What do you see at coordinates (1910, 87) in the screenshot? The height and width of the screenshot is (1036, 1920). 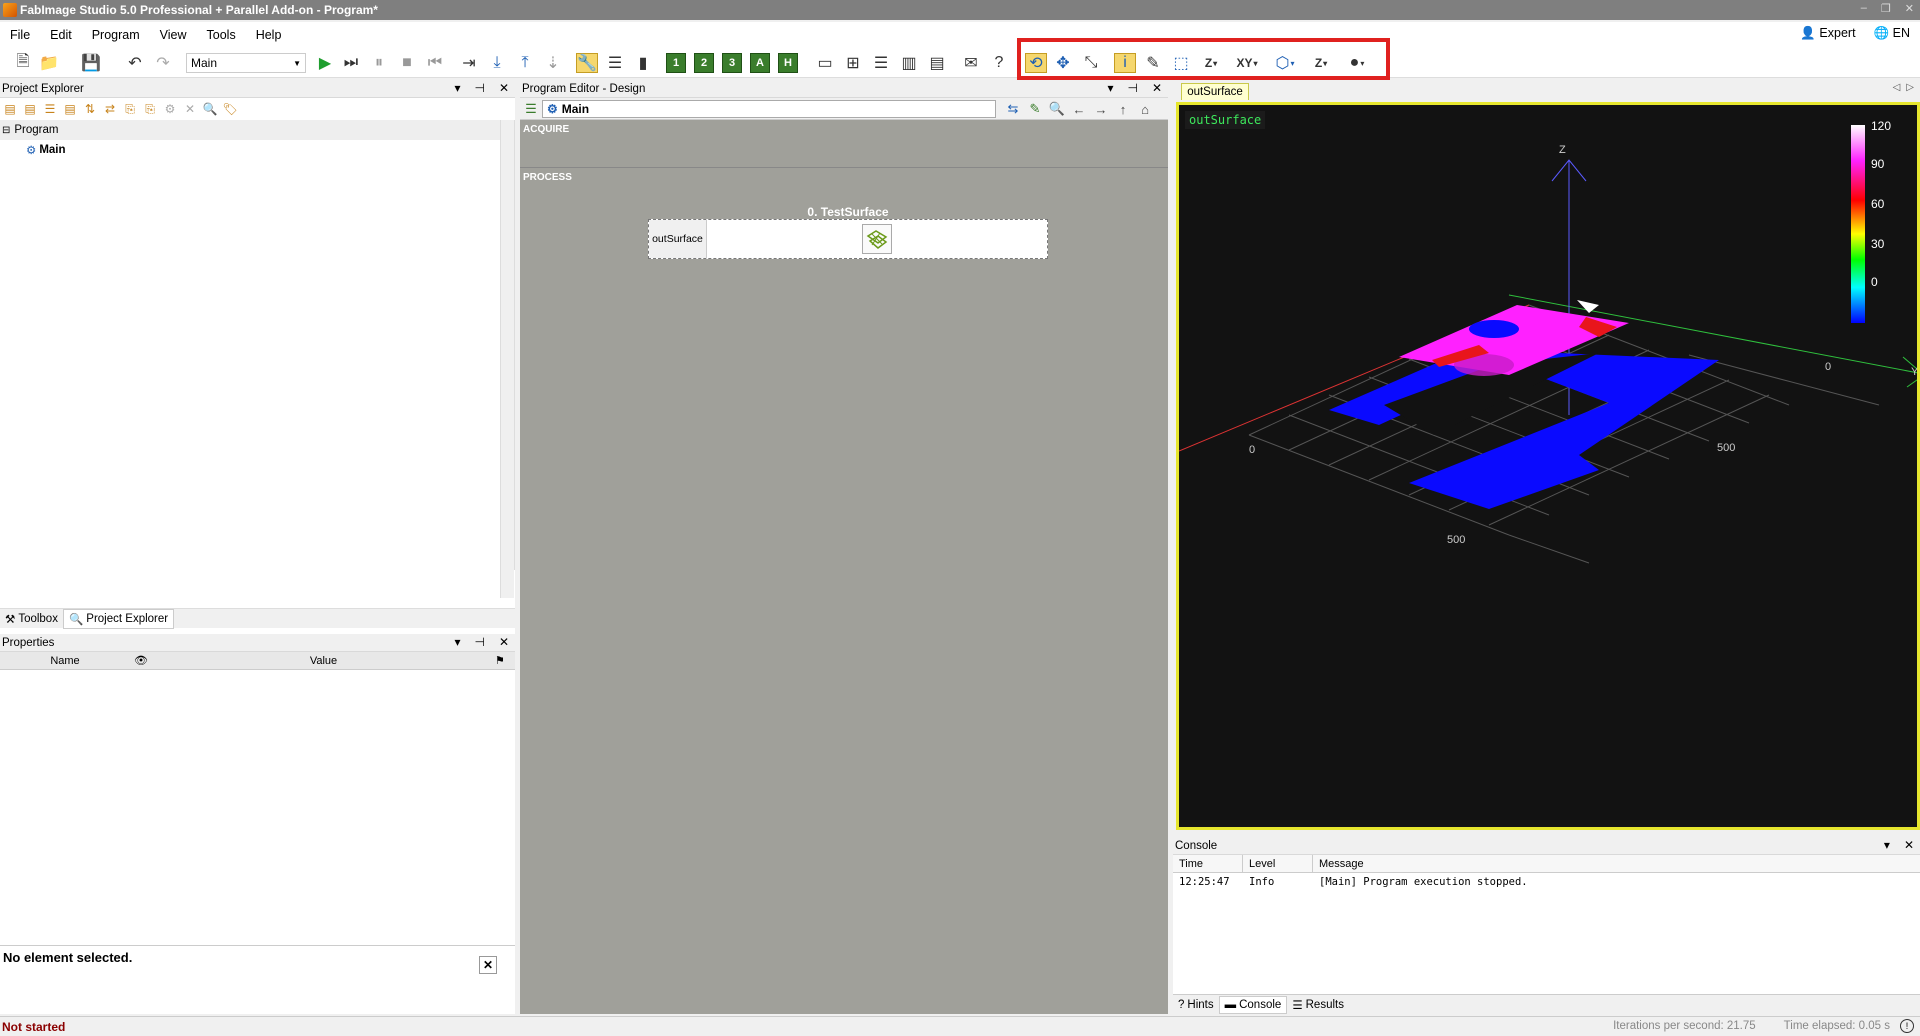 I see `scroll-right-icon: ▷` at bounding box center [1910, 87].